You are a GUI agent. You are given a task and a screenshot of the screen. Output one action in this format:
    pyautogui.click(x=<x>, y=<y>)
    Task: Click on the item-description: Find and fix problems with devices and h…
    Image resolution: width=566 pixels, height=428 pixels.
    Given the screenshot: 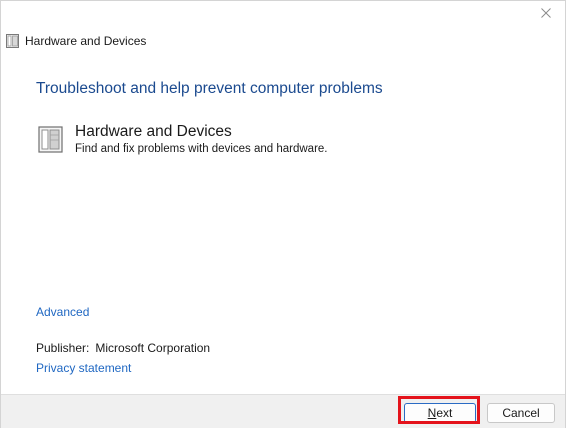 What is the action you would take?
    pyautogui.click(x=201, y=149)
    